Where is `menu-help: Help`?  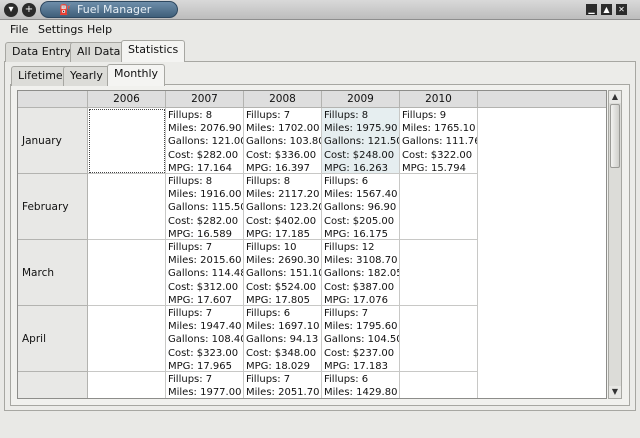
menu-help: Help is located at coordinates (99, 29).